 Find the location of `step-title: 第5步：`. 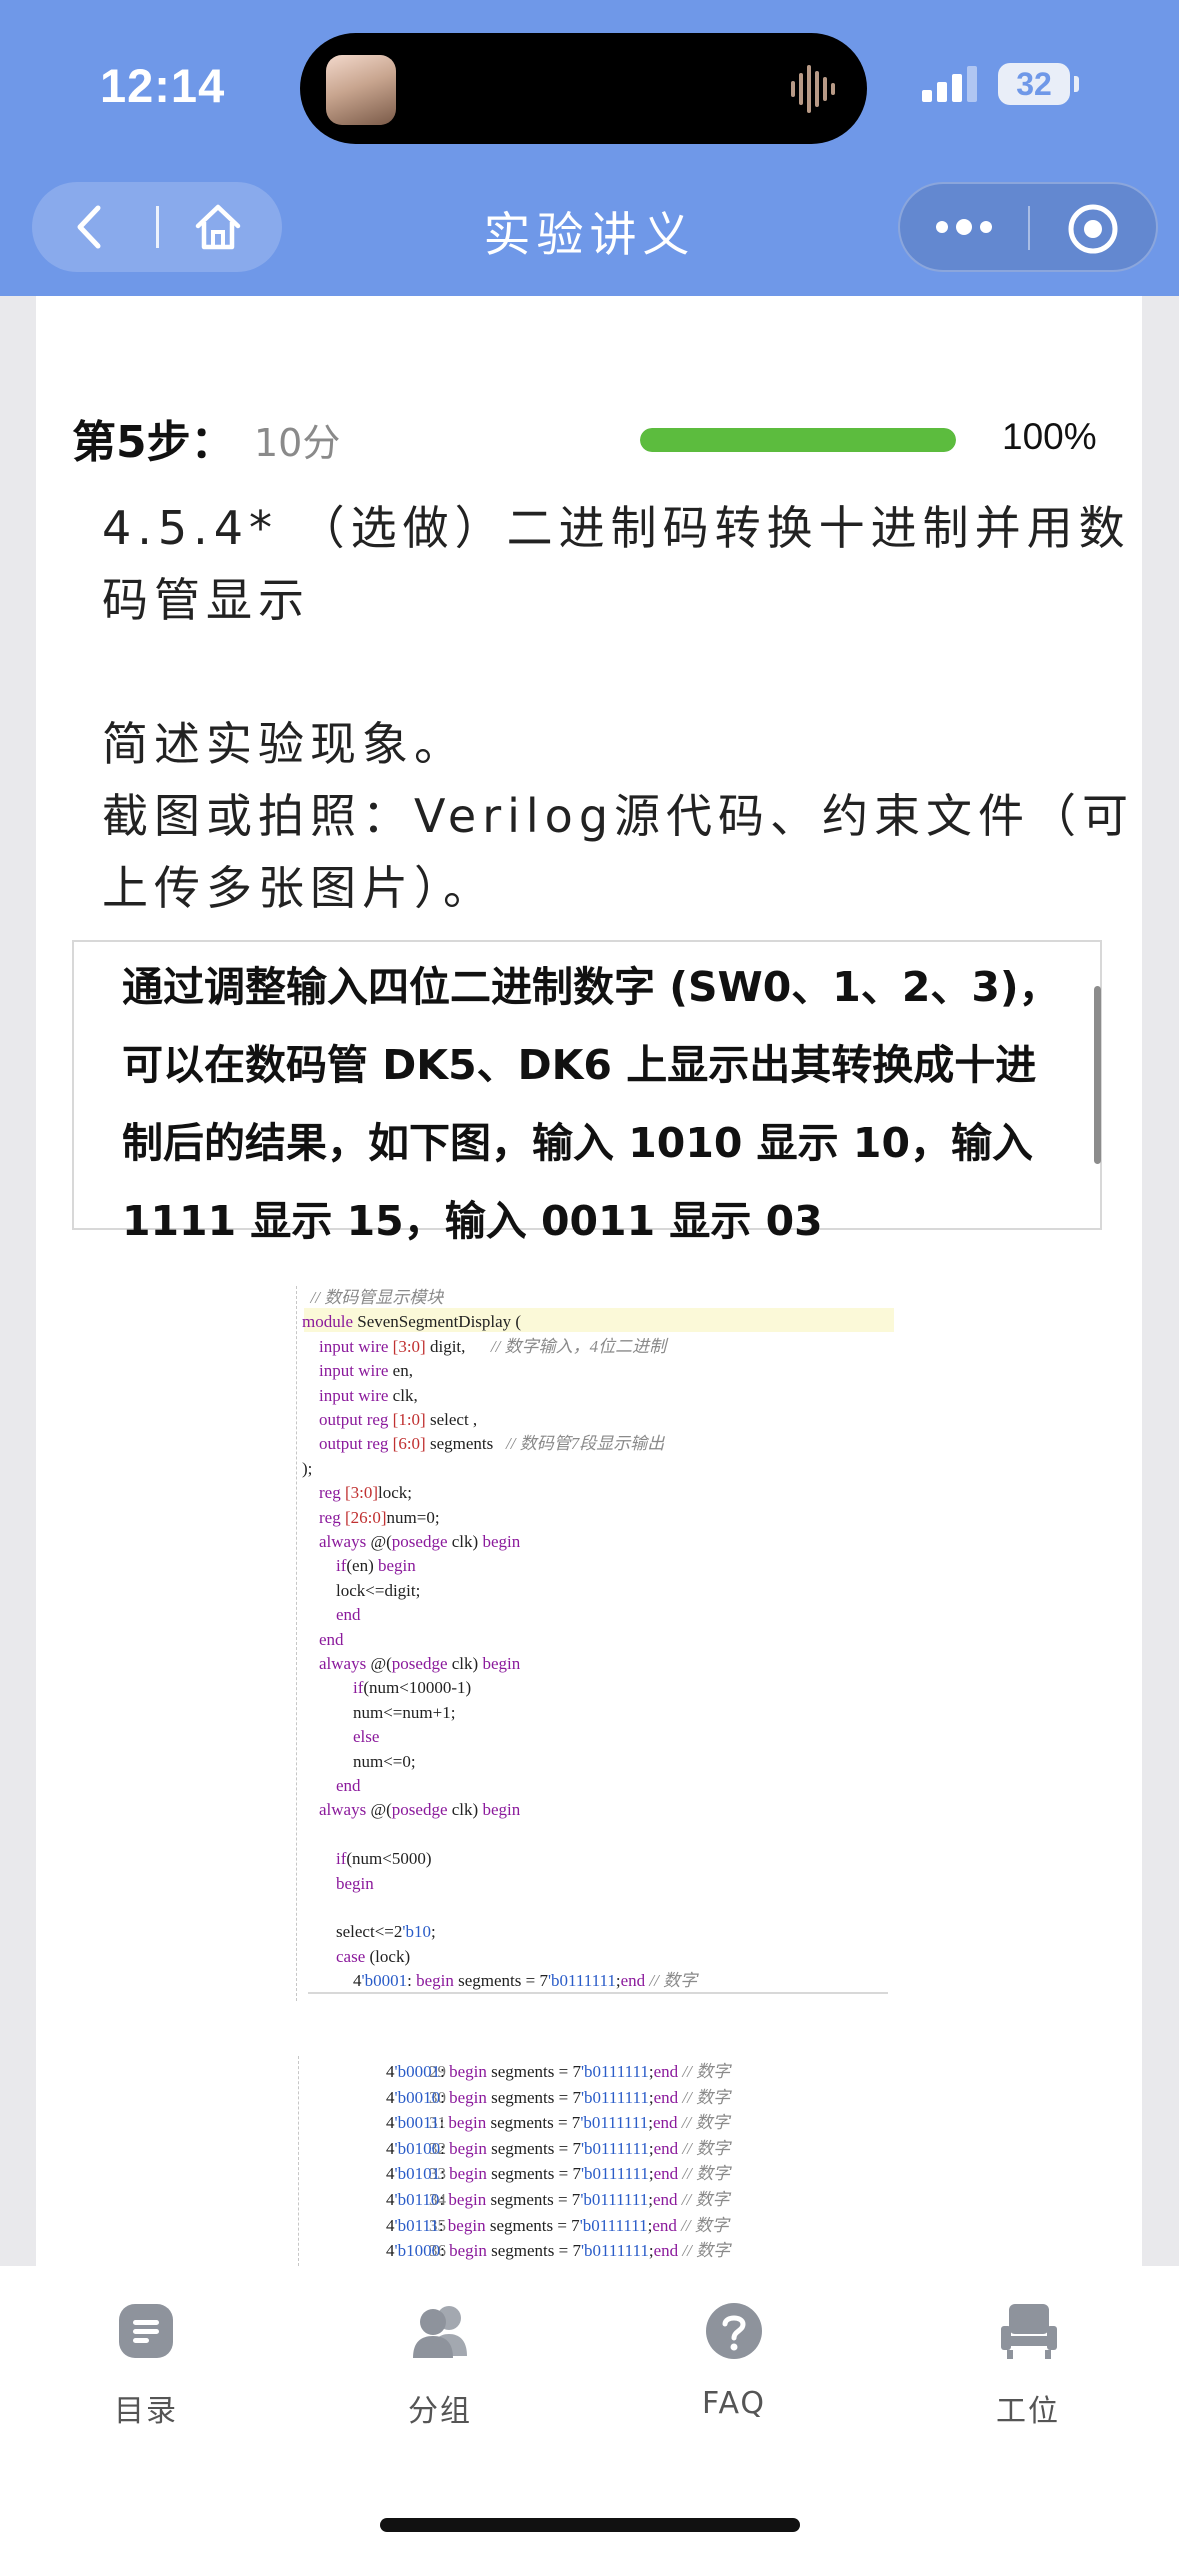

step-title: 第5步： is located at coordinates (153, 442).